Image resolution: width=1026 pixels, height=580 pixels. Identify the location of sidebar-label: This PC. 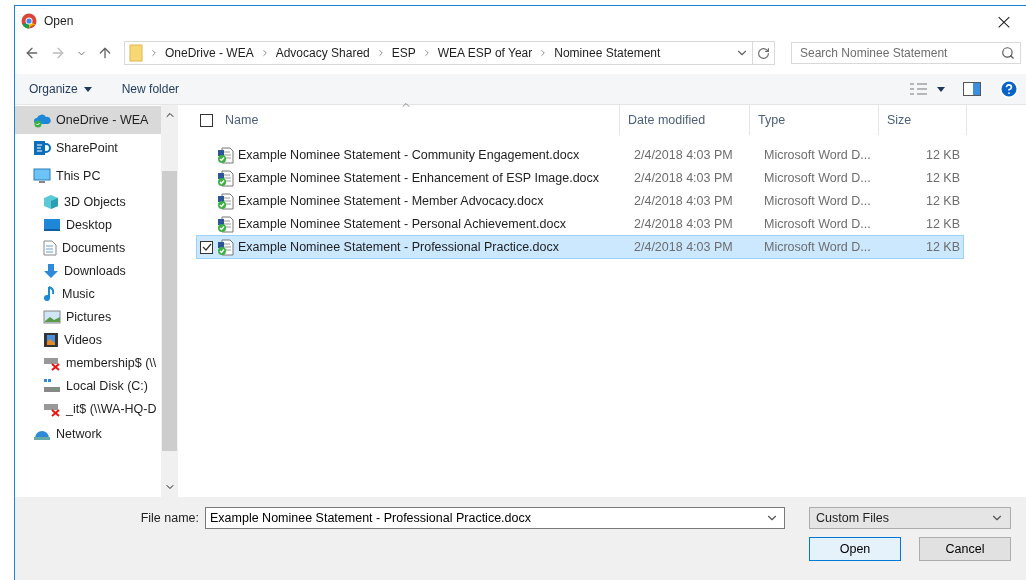
(78, 176).